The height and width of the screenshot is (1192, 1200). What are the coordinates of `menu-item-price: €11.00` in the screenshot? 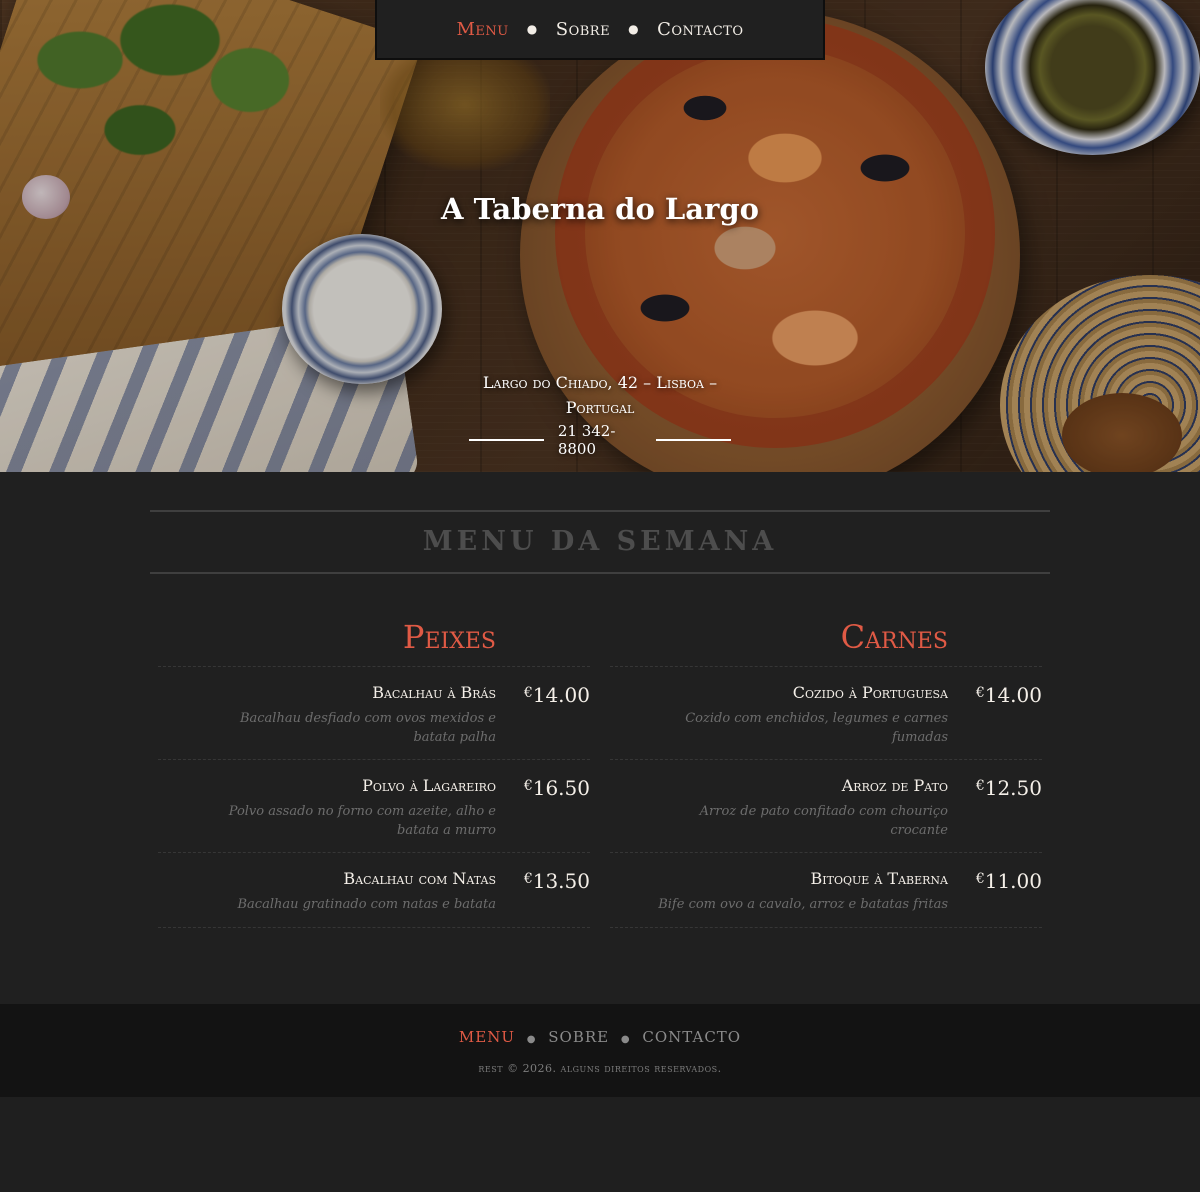 It's located at (1009, 881).